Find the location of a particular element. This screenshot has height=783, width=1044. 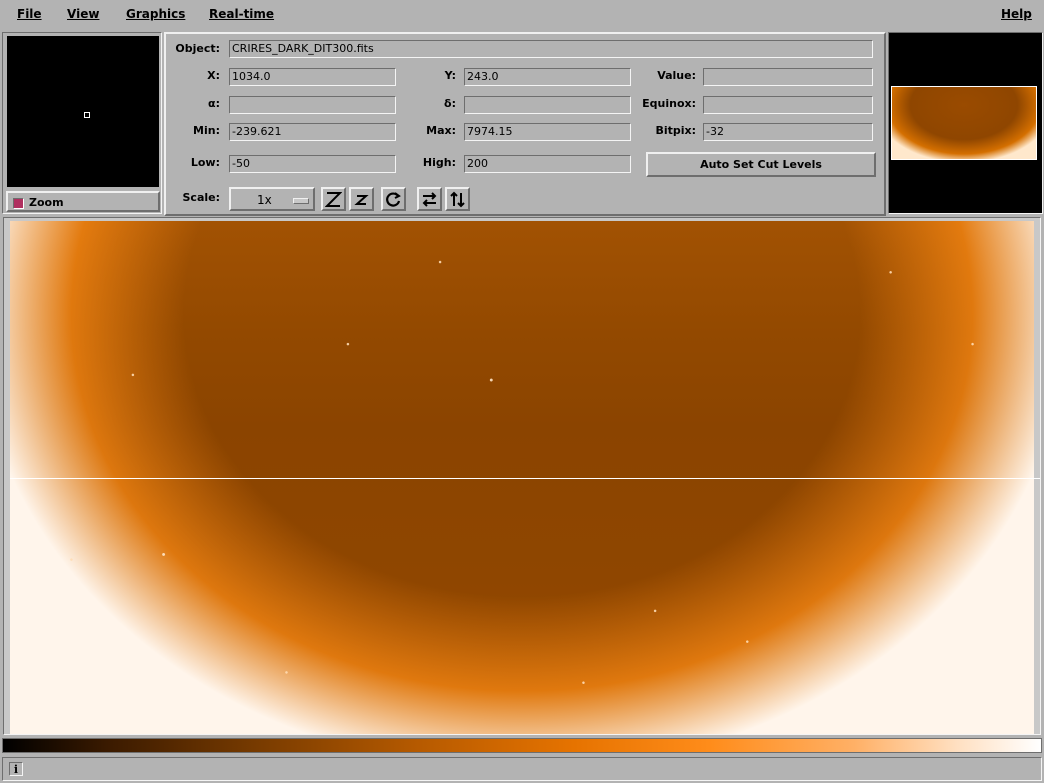

value-field is located at coordinates (788, 77).